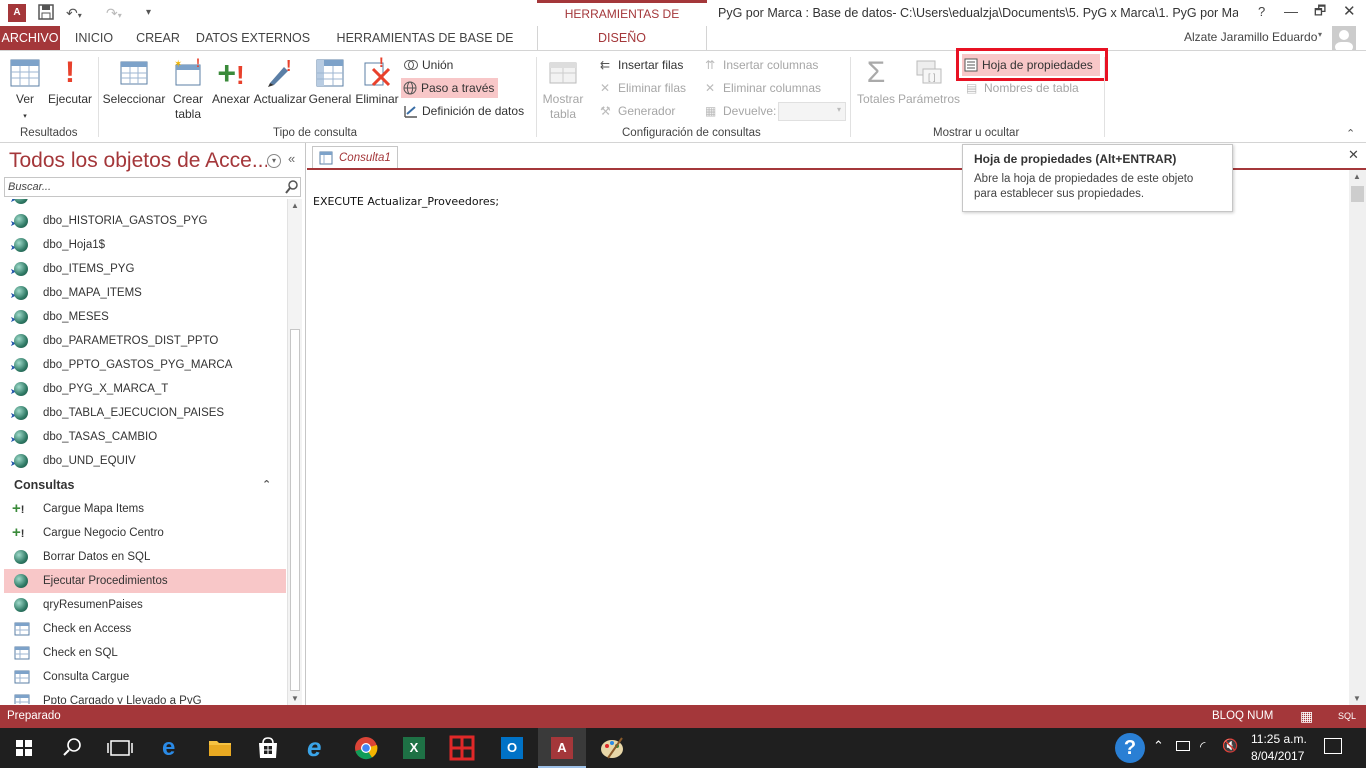 This screenshot has width=1366, height=771. Describe the element at coordinates (1347, 716) in the screenshot. I see `sql-view-indicator: SQL` at that location.